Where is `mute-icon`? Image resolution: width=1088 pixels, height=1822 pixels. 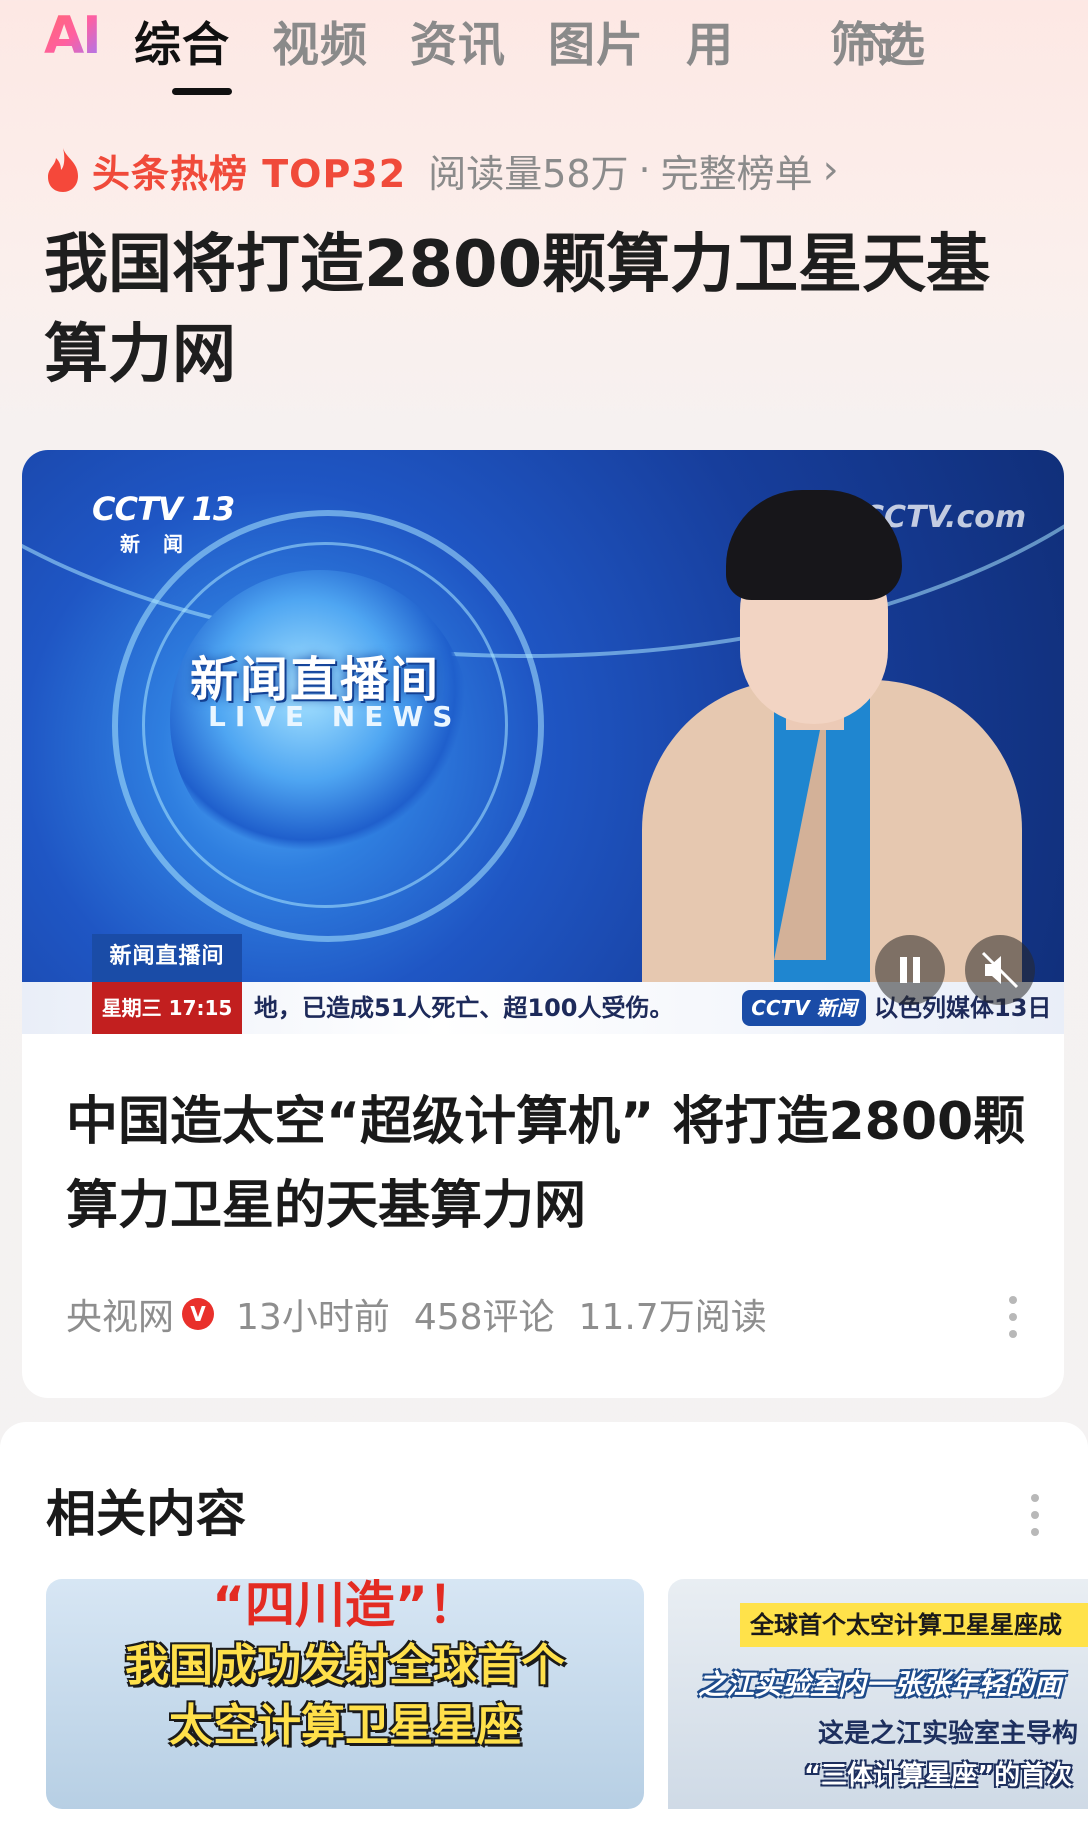 mute-icon is located at coordinates (1000, 970).